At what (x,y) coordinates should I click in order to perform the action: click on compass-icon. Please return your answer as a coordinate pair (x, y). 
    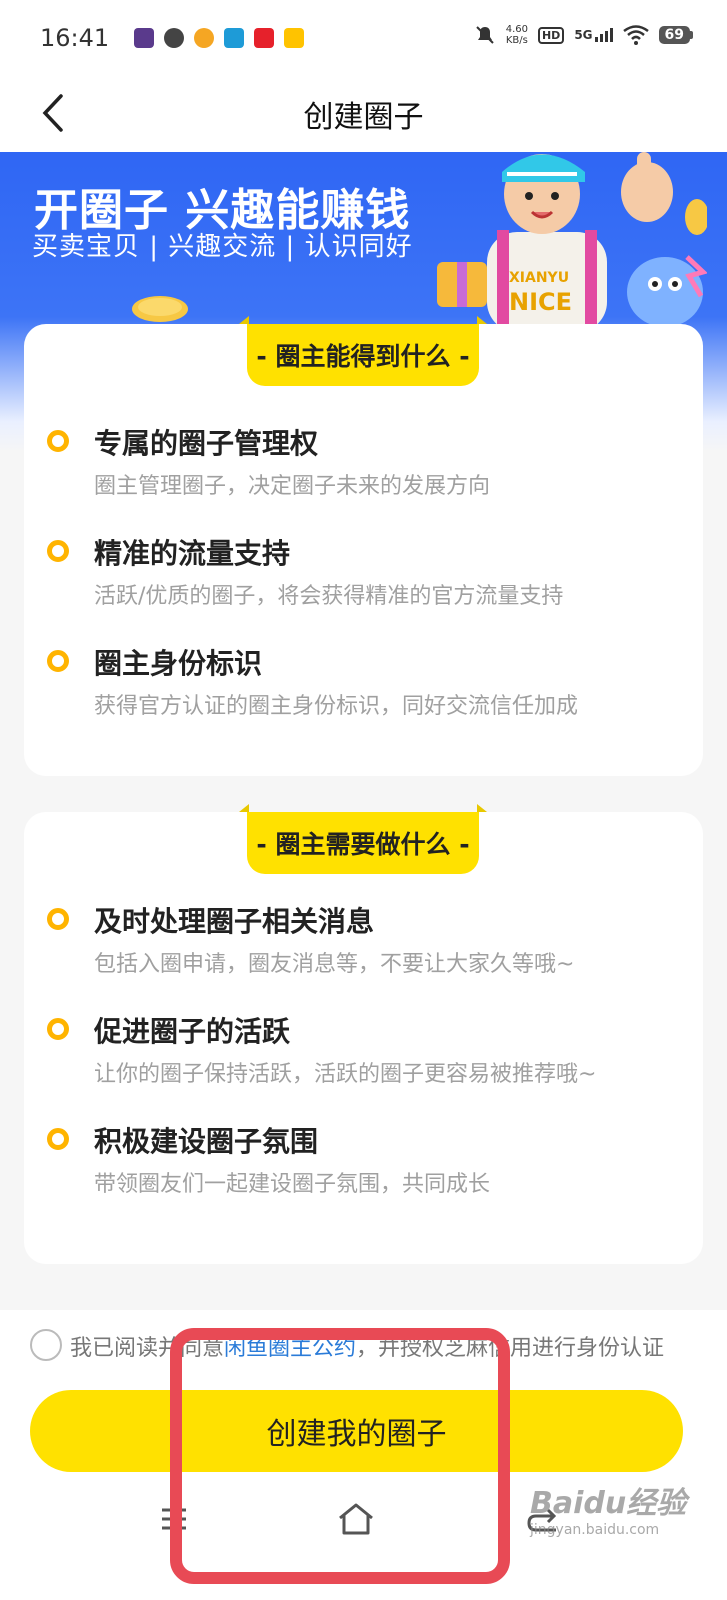
    Looking at the image, I should click on (174, 38).